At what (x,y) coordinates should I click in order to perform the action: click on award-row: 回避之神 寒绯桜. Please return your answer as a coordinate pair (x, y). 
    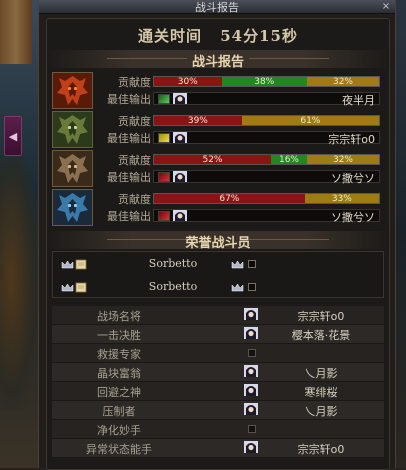
    Looking at the image, I should click on (218, 391).